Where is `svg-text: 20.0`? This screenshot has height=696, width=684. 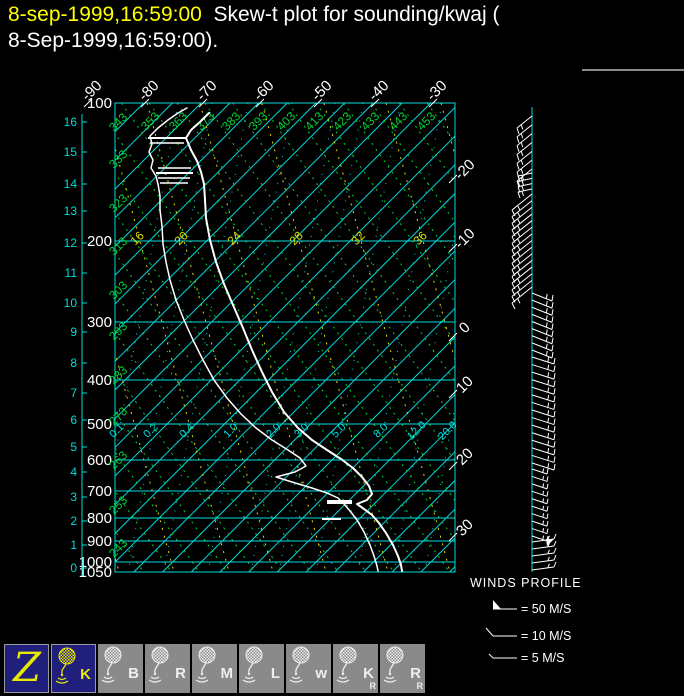
svg-text: 20.0 is located at coordinates (448, 431).